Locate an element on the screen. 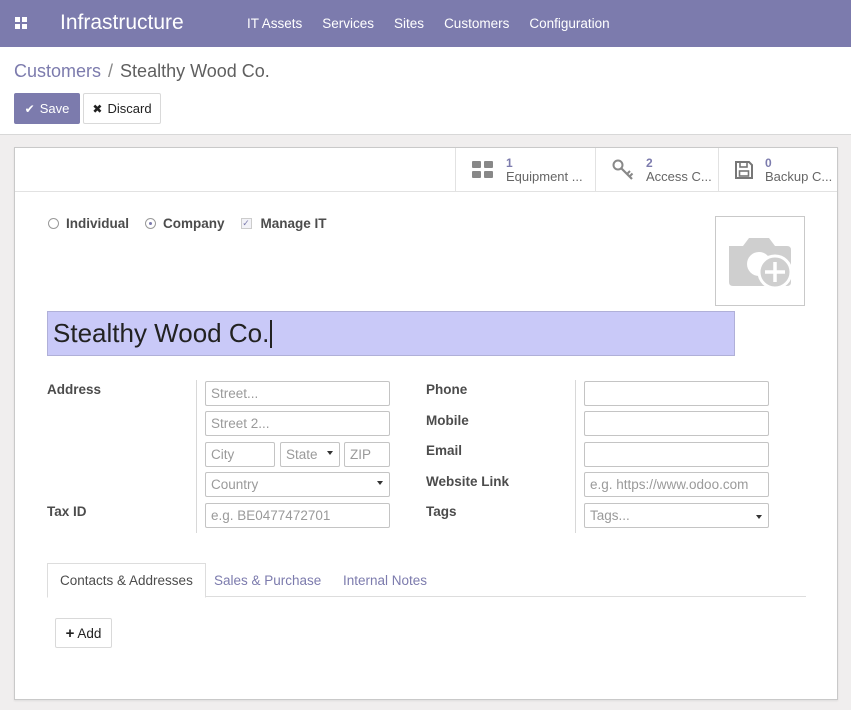  discard-button-label: Discard is located at coordinates (129, 108).